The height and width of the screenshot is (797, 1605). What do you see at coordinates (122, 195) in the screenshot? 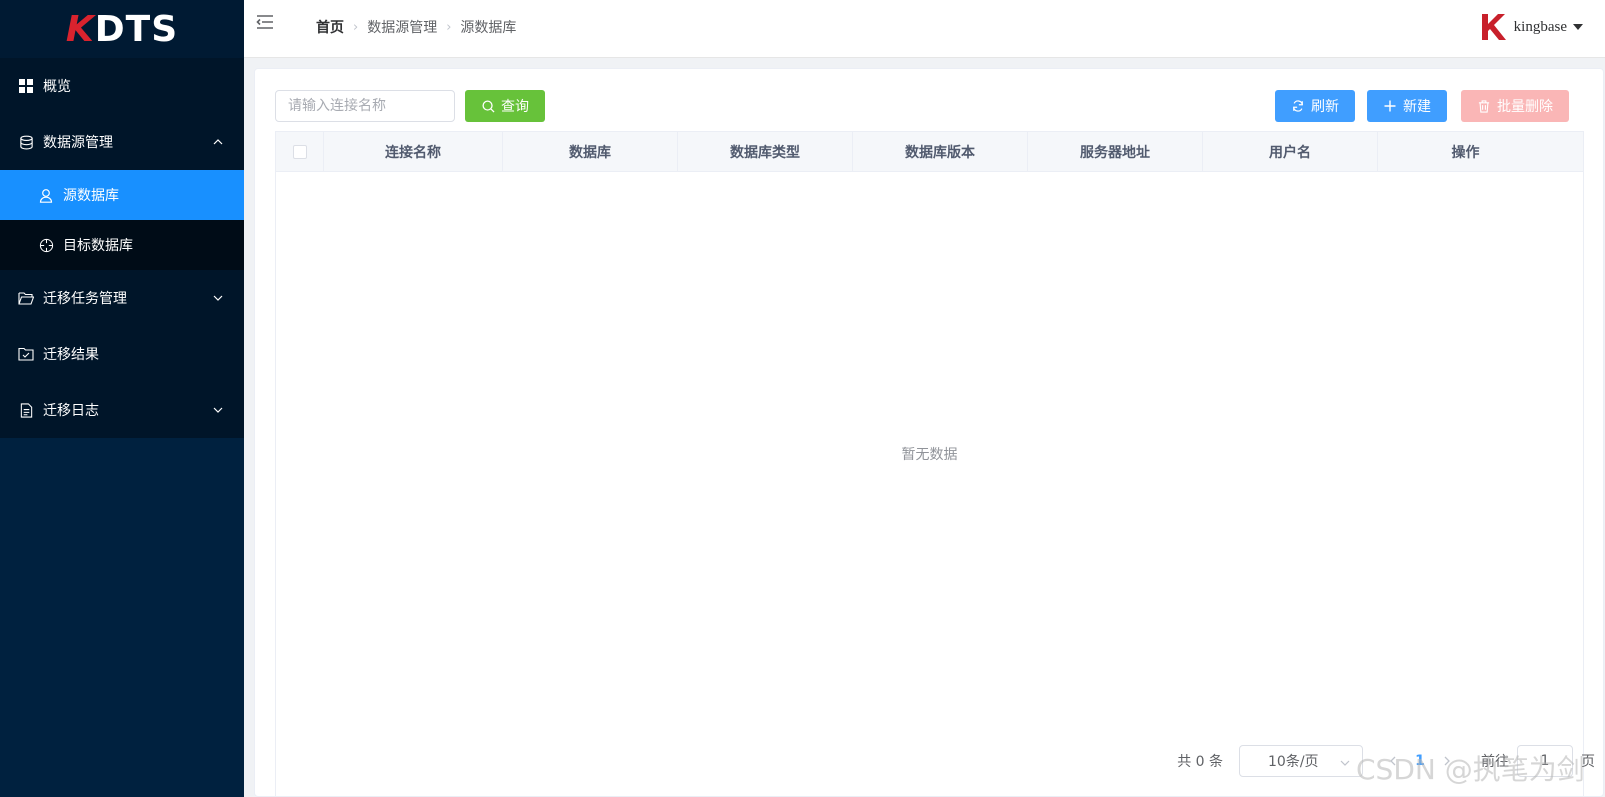
I see `sidebar-item-source-db: 源数据库` at bounding box center [122, 195].